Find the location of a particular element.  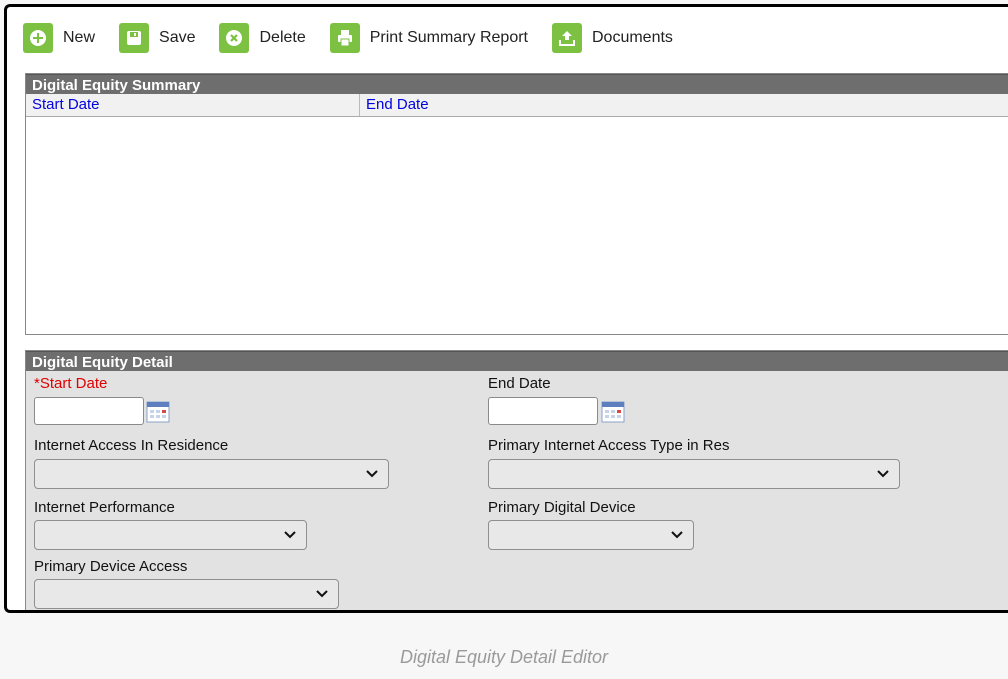

primary-device-access-label: Primary Device Access is located at coordinates (111, 566).